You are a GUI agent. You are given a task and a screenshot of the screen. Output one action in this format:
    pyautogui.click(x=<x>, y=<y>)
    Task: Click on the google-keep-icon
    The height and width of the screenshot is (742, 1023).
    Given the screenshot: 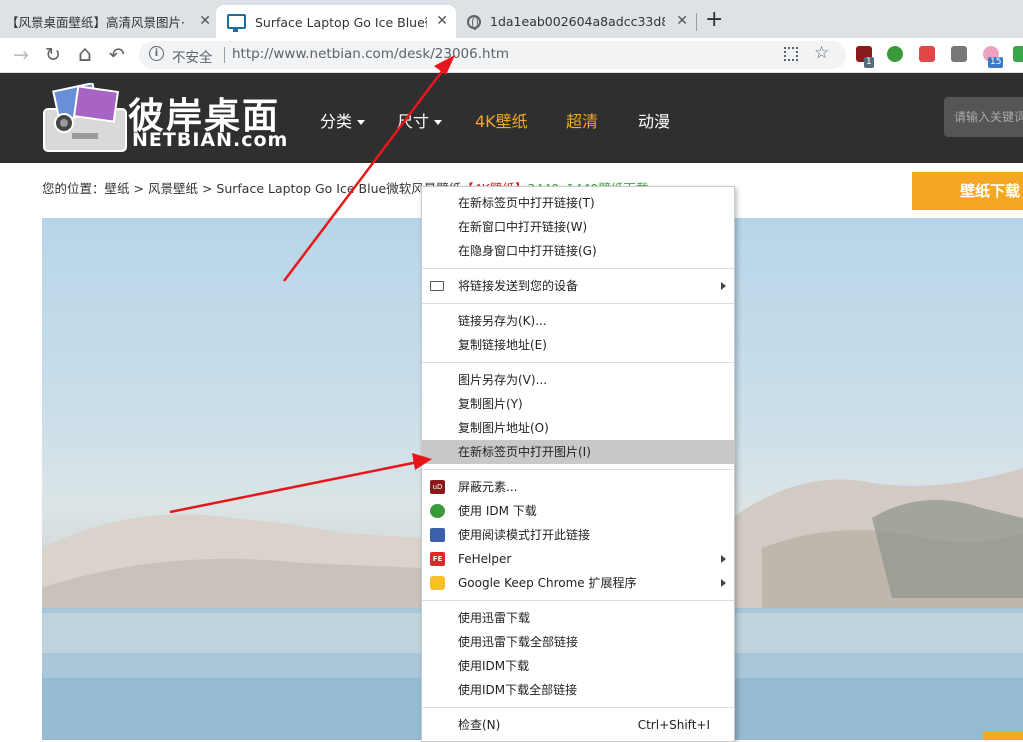 What is the action you would take?
    pyautogui.click(x=437, y=583)
    